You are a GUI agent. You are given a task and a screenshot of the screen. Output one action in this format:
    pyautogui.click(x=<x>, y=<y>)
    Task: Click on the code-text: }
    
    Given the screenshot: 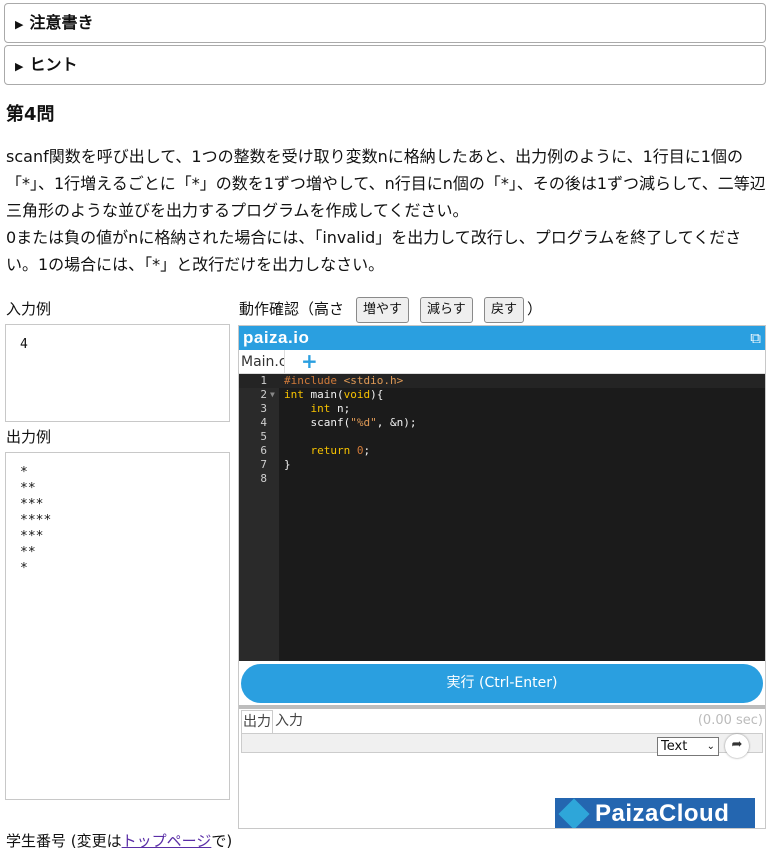 What is the action you would take?
    pyautogui.click(x=287, y=464)
    